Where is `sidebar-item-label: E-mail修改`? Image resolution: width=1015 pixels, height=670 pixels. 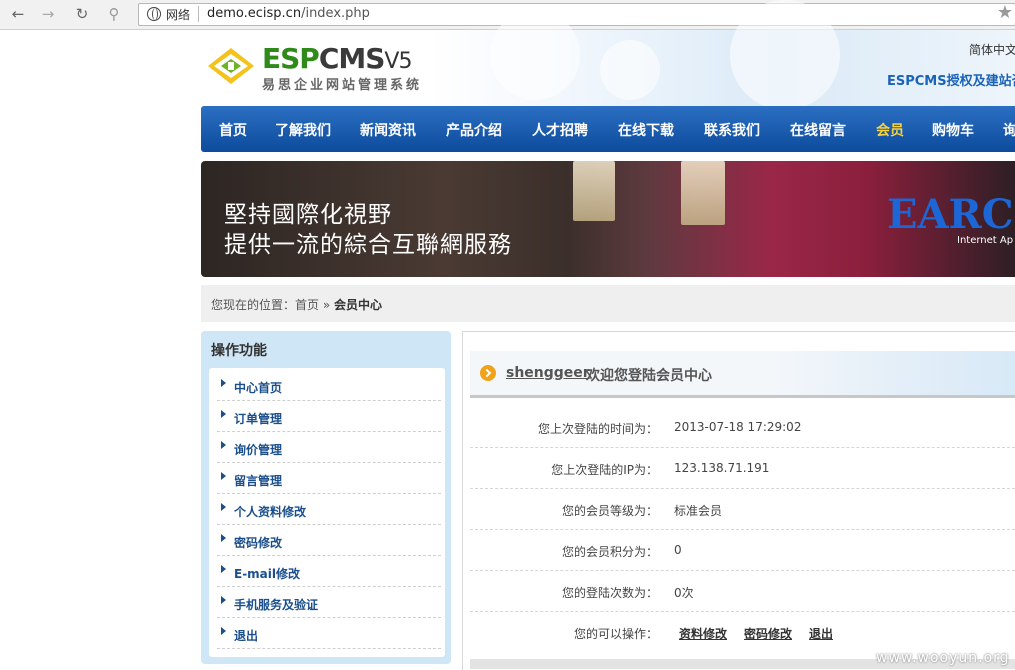
sidebar-item-label: E-mail修改 is located at coordinates (267, 574).